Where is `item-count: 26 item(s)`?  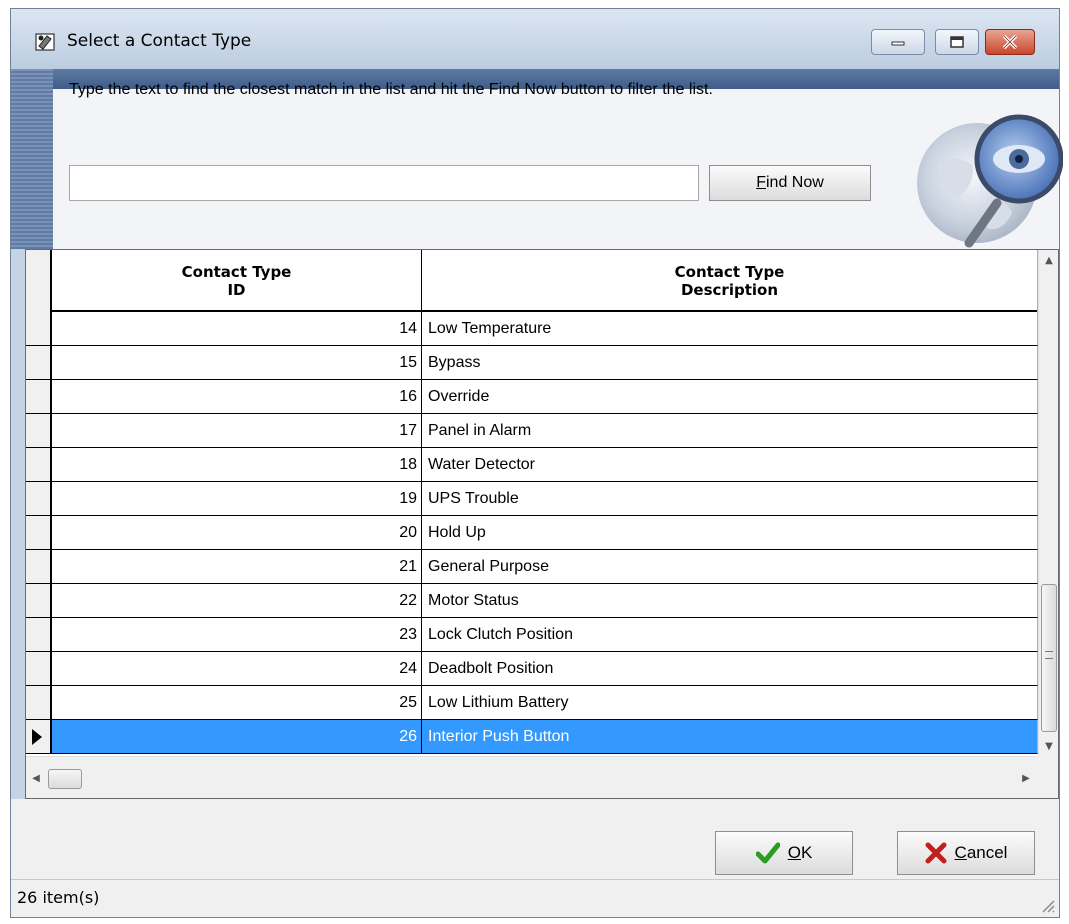
item-count: 26 item(s) is located at coordinates (58, 897).